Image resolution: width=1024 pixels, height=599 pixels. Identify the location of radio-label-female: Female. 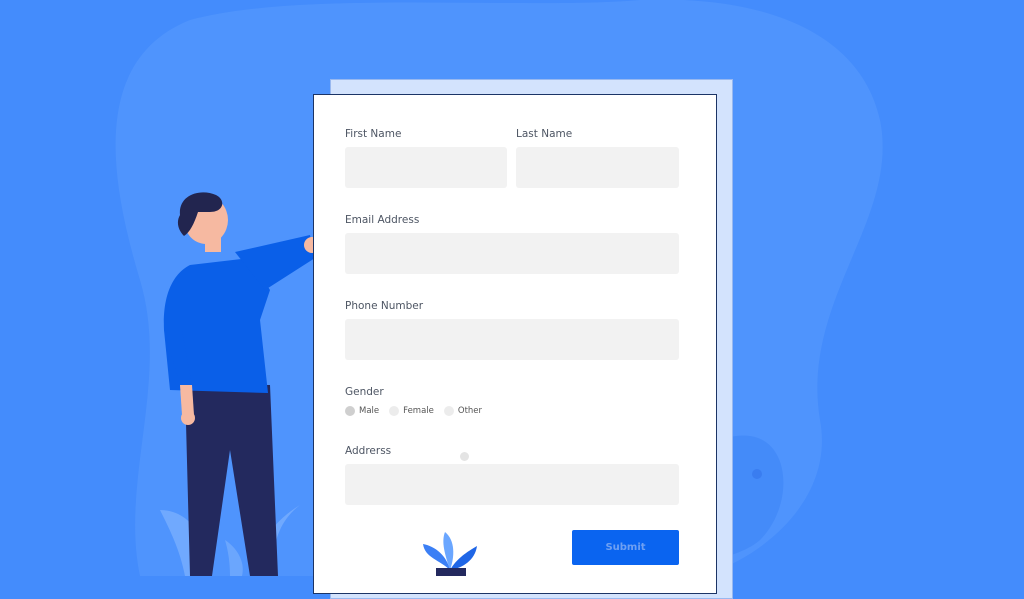
(418, 411).